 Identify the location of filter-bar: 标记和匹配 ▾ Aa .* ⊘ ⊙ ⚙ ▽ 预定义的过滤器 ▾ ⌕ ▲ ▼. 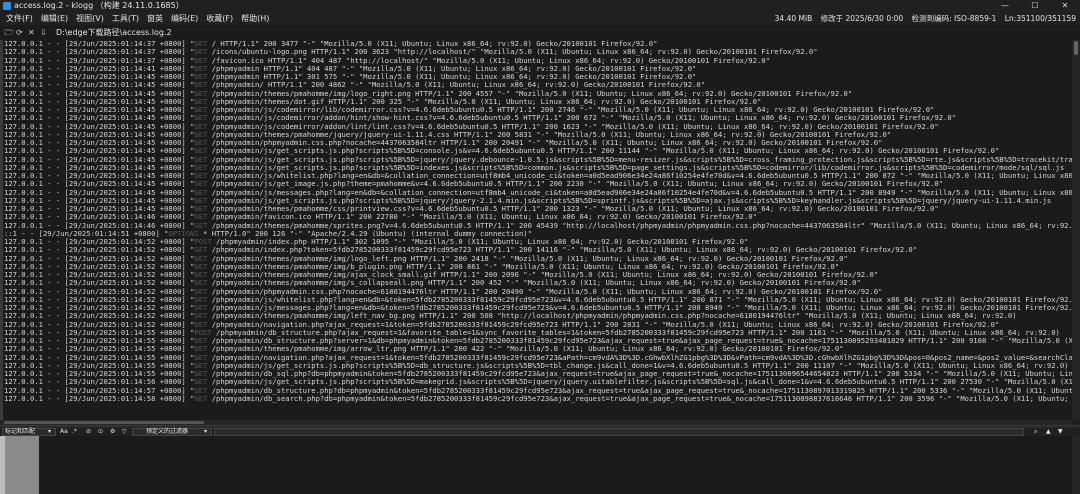
(540, 432).